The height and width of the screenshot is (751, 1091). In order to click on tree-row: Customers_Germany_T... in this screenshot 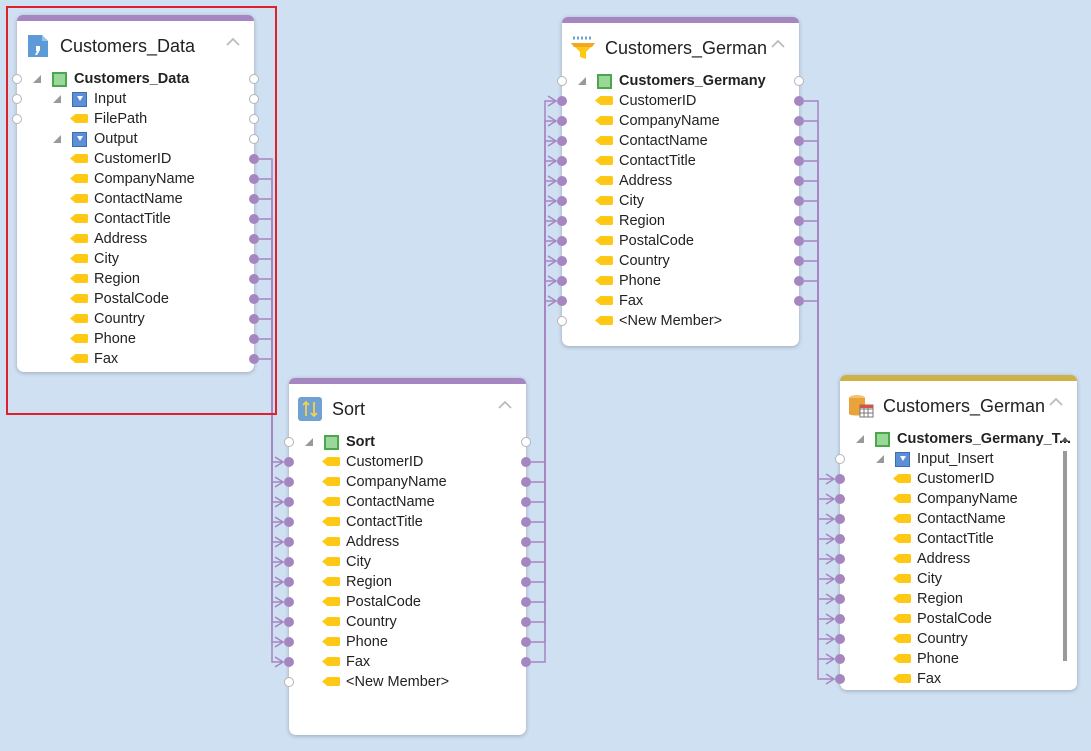, I will do `click(958, 439)`.